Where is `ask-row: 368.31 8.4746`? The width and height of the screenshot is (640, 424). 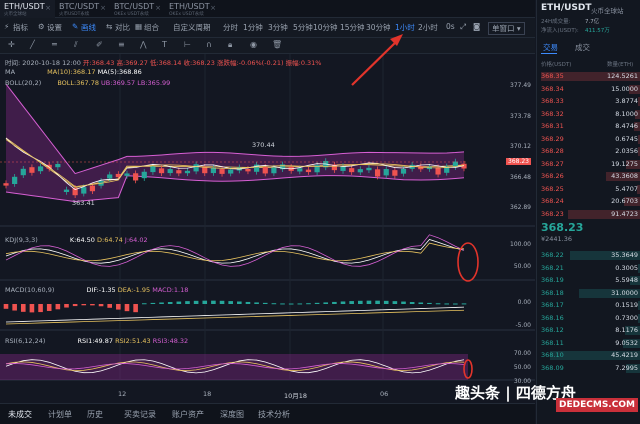 ask-row: 368.31 8.4746 is located at coordinates (588, 126).